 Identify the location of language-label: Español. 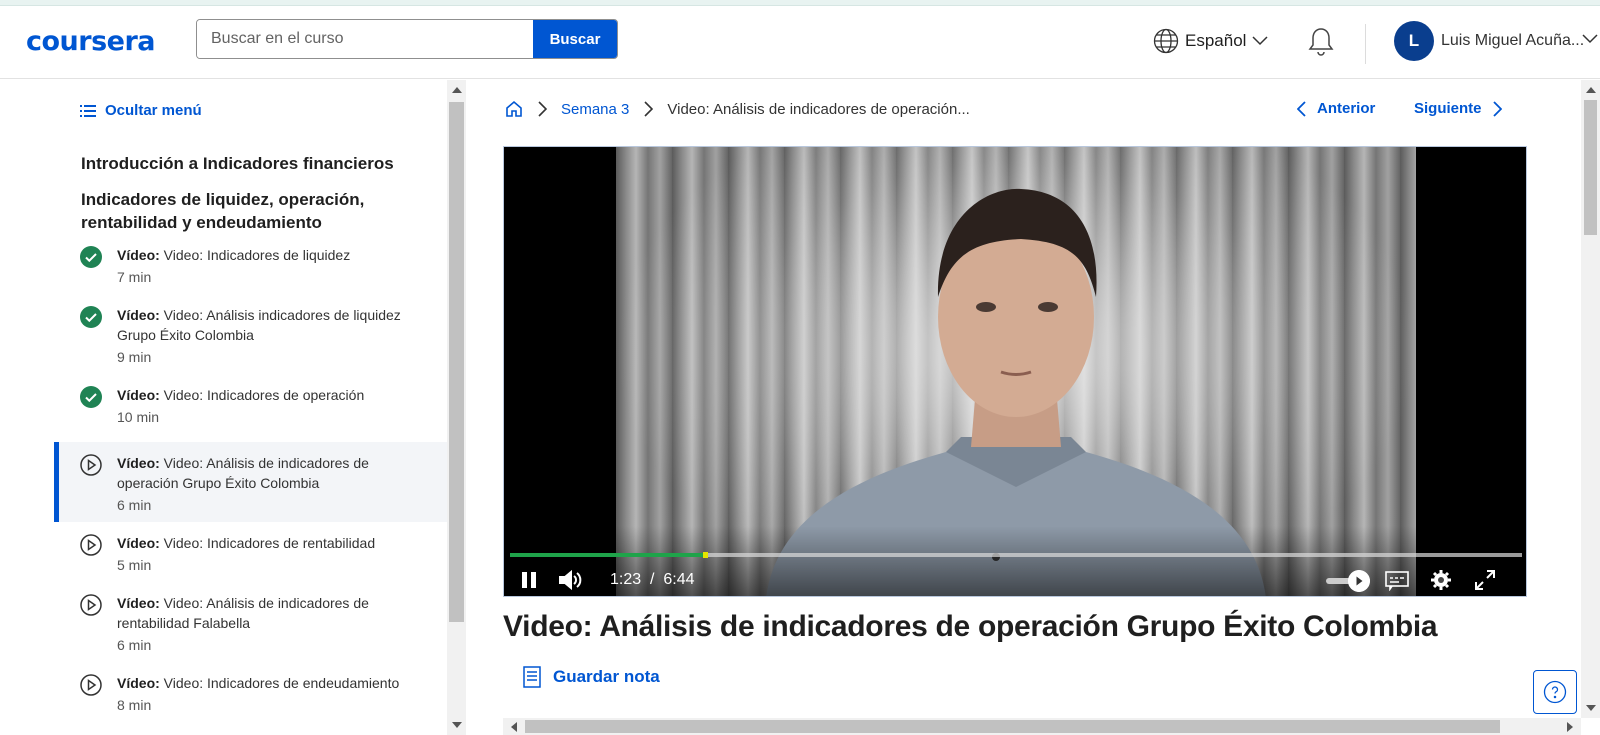
(1216, 40).